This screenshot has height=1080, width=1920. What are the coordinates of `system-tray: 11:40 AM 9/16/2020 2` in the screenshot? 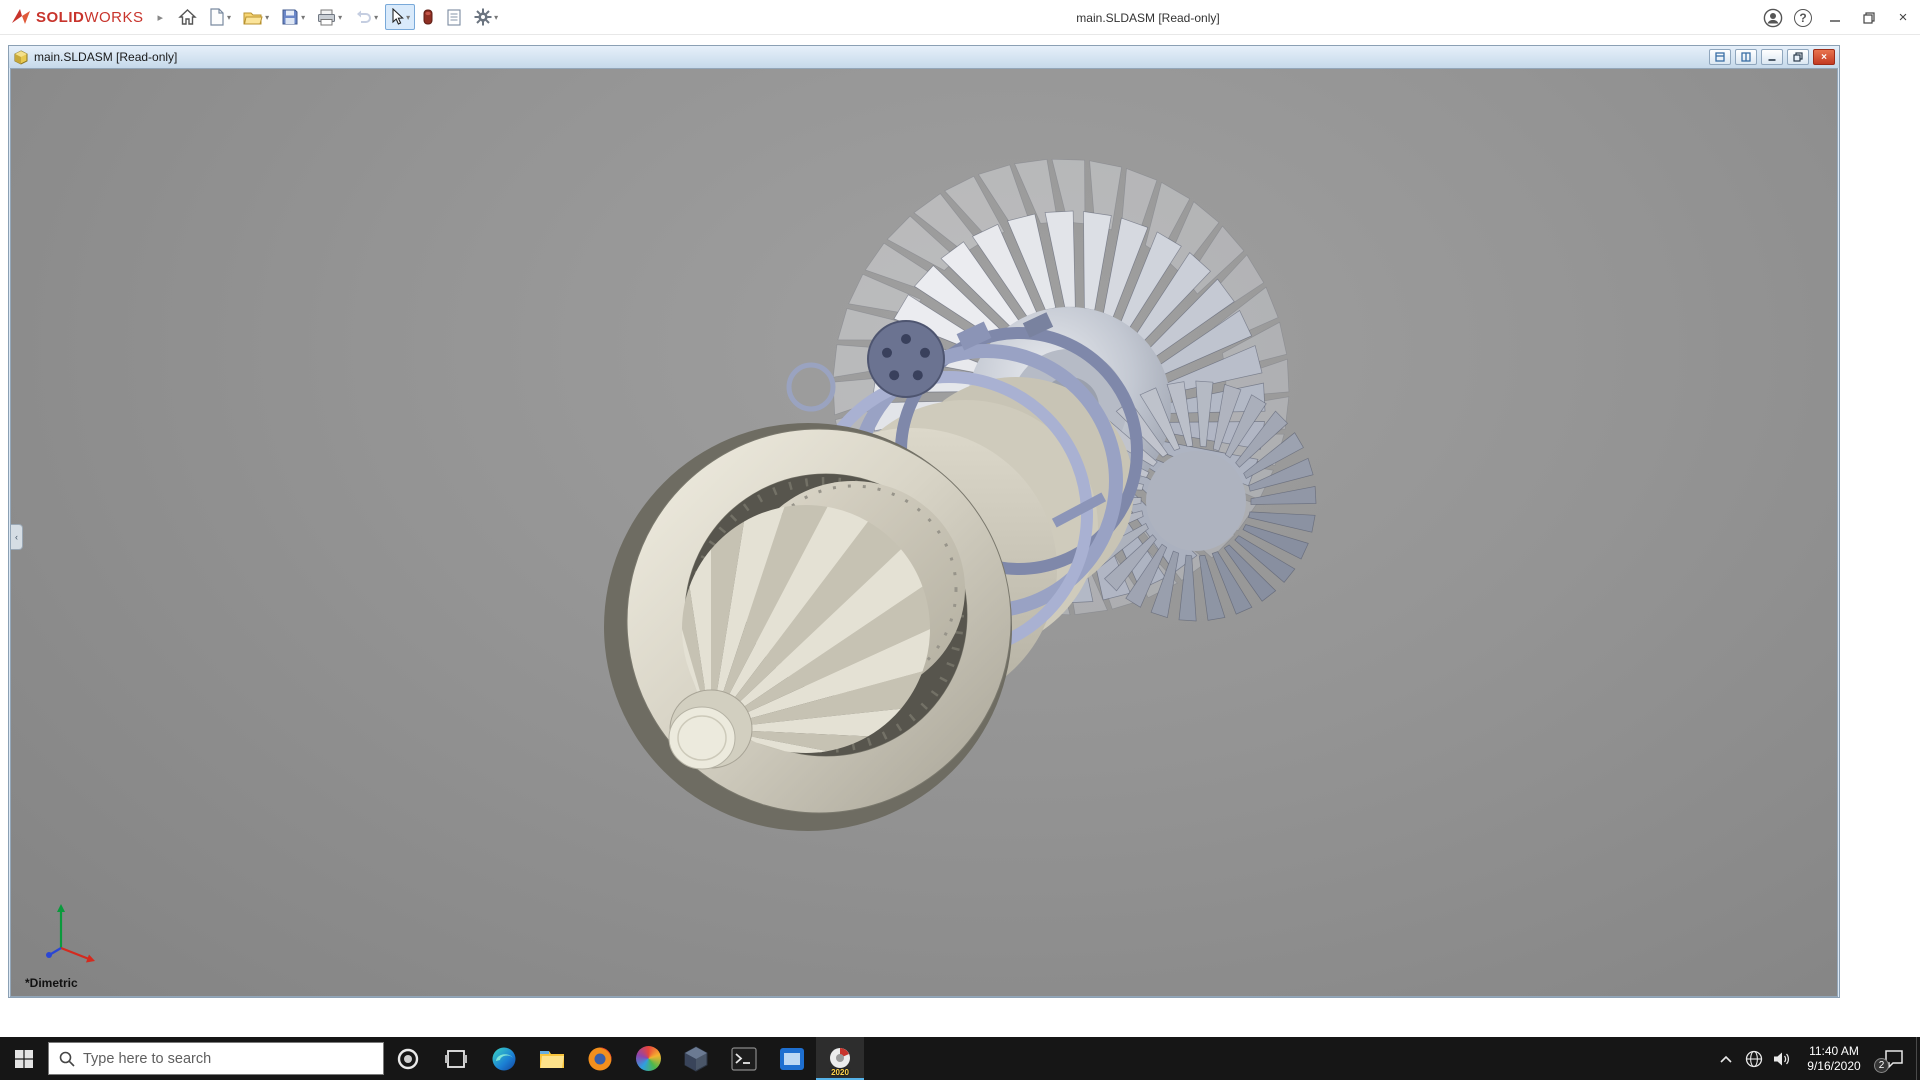 It's located at (1816, 1058).